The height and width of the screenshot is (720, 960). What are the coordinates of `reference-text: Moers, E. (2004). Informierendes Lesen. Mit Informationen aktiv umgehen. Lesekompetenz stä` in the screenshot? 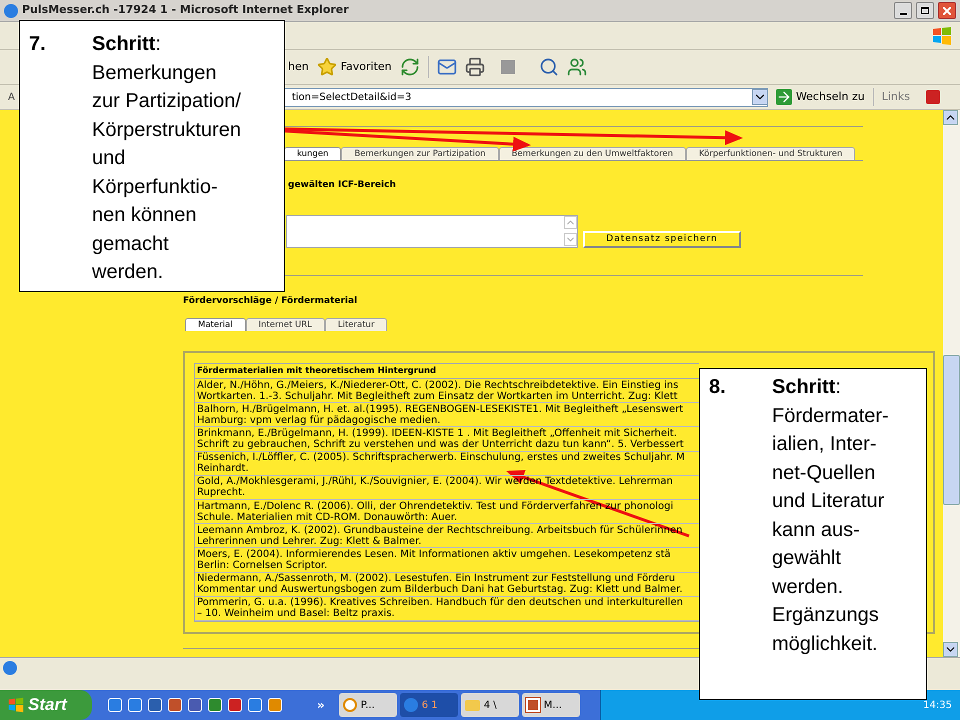 It's located at (434, 554).